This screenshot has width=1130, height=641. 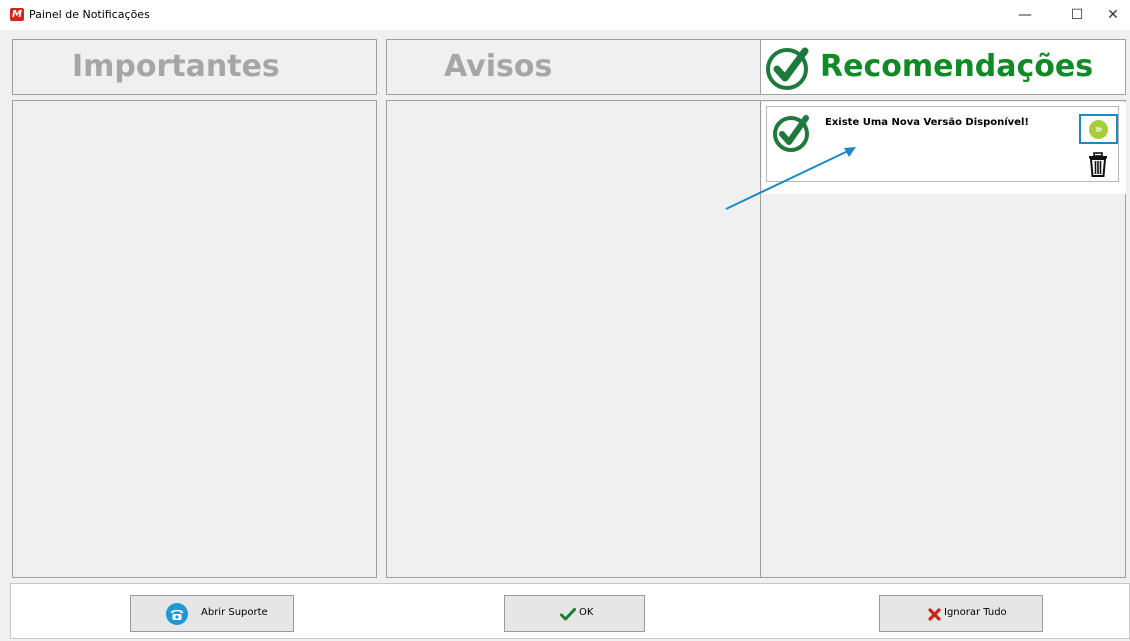 What do you see at coordinates (1077, 15) in the screenshot?
I see `maximize-button: ☐` at bounding box center [1077, 15].